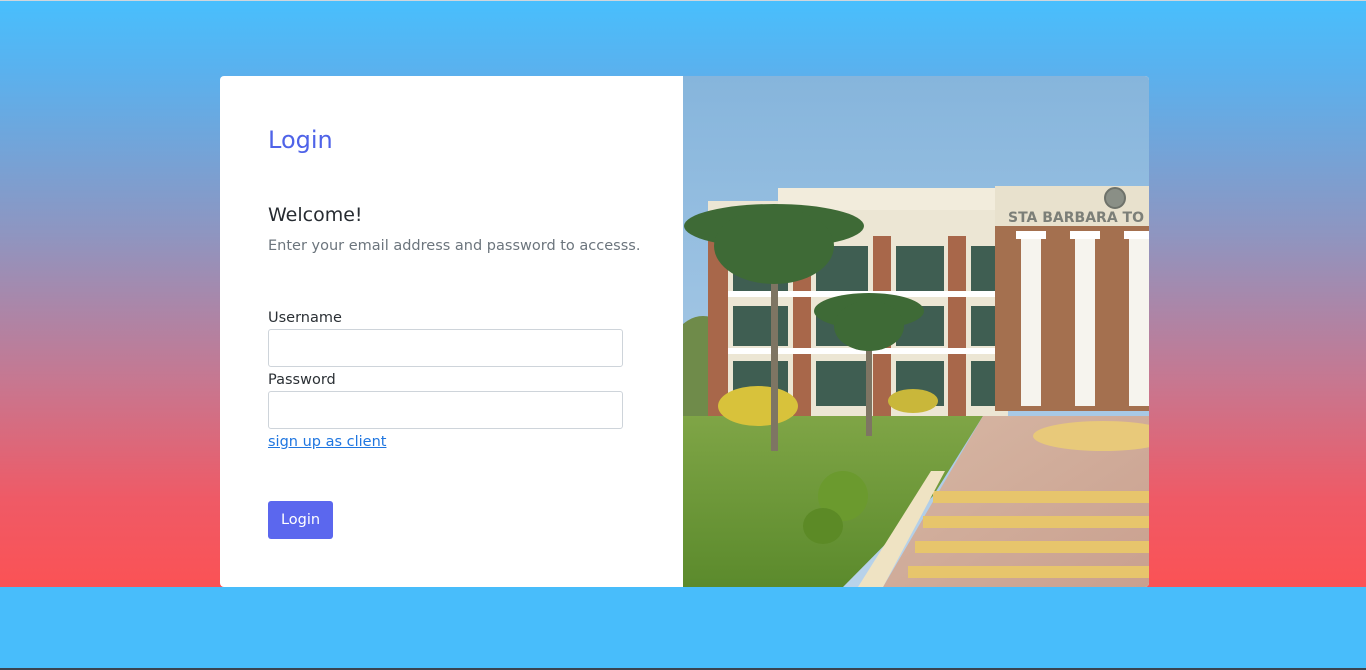 The image size is (1366, 670). I want to click on login-button: Login, so click(300, 520).